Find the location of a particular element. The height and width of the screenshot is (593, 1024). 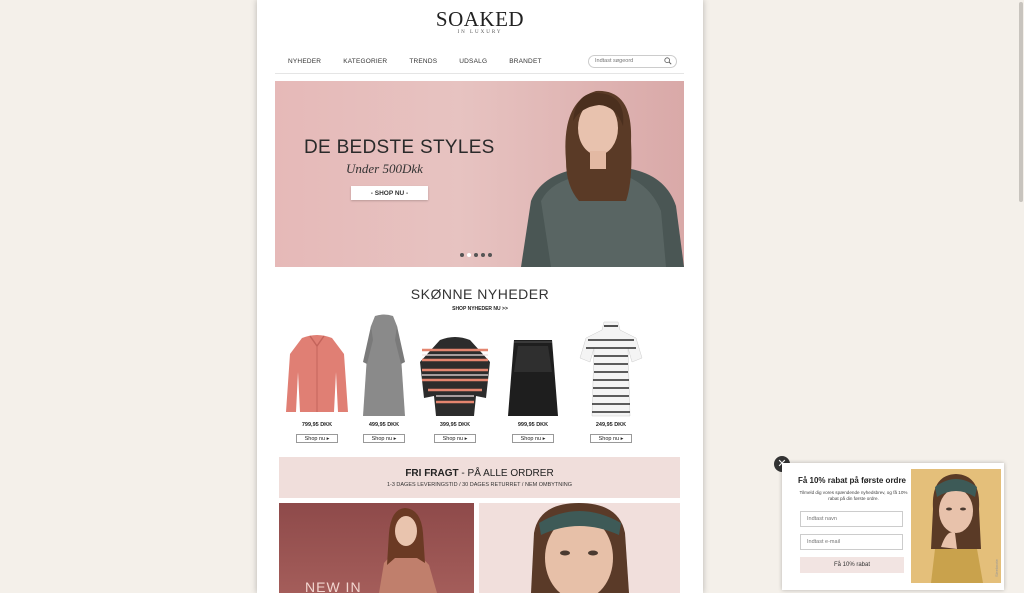

product-image-dress is located at coordinates (384, 366).